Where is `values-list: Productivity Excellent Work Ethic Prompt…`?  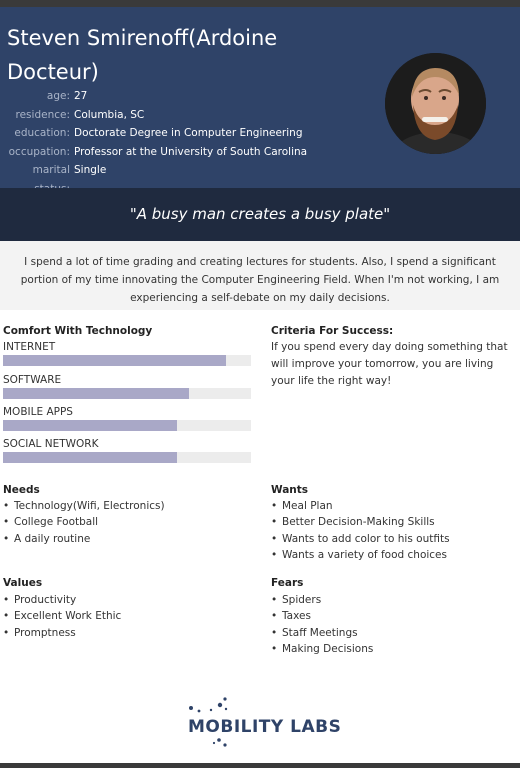 values-list: Productivity Excellent Work Ethic Prompt… is located at coordinates (62, 616).